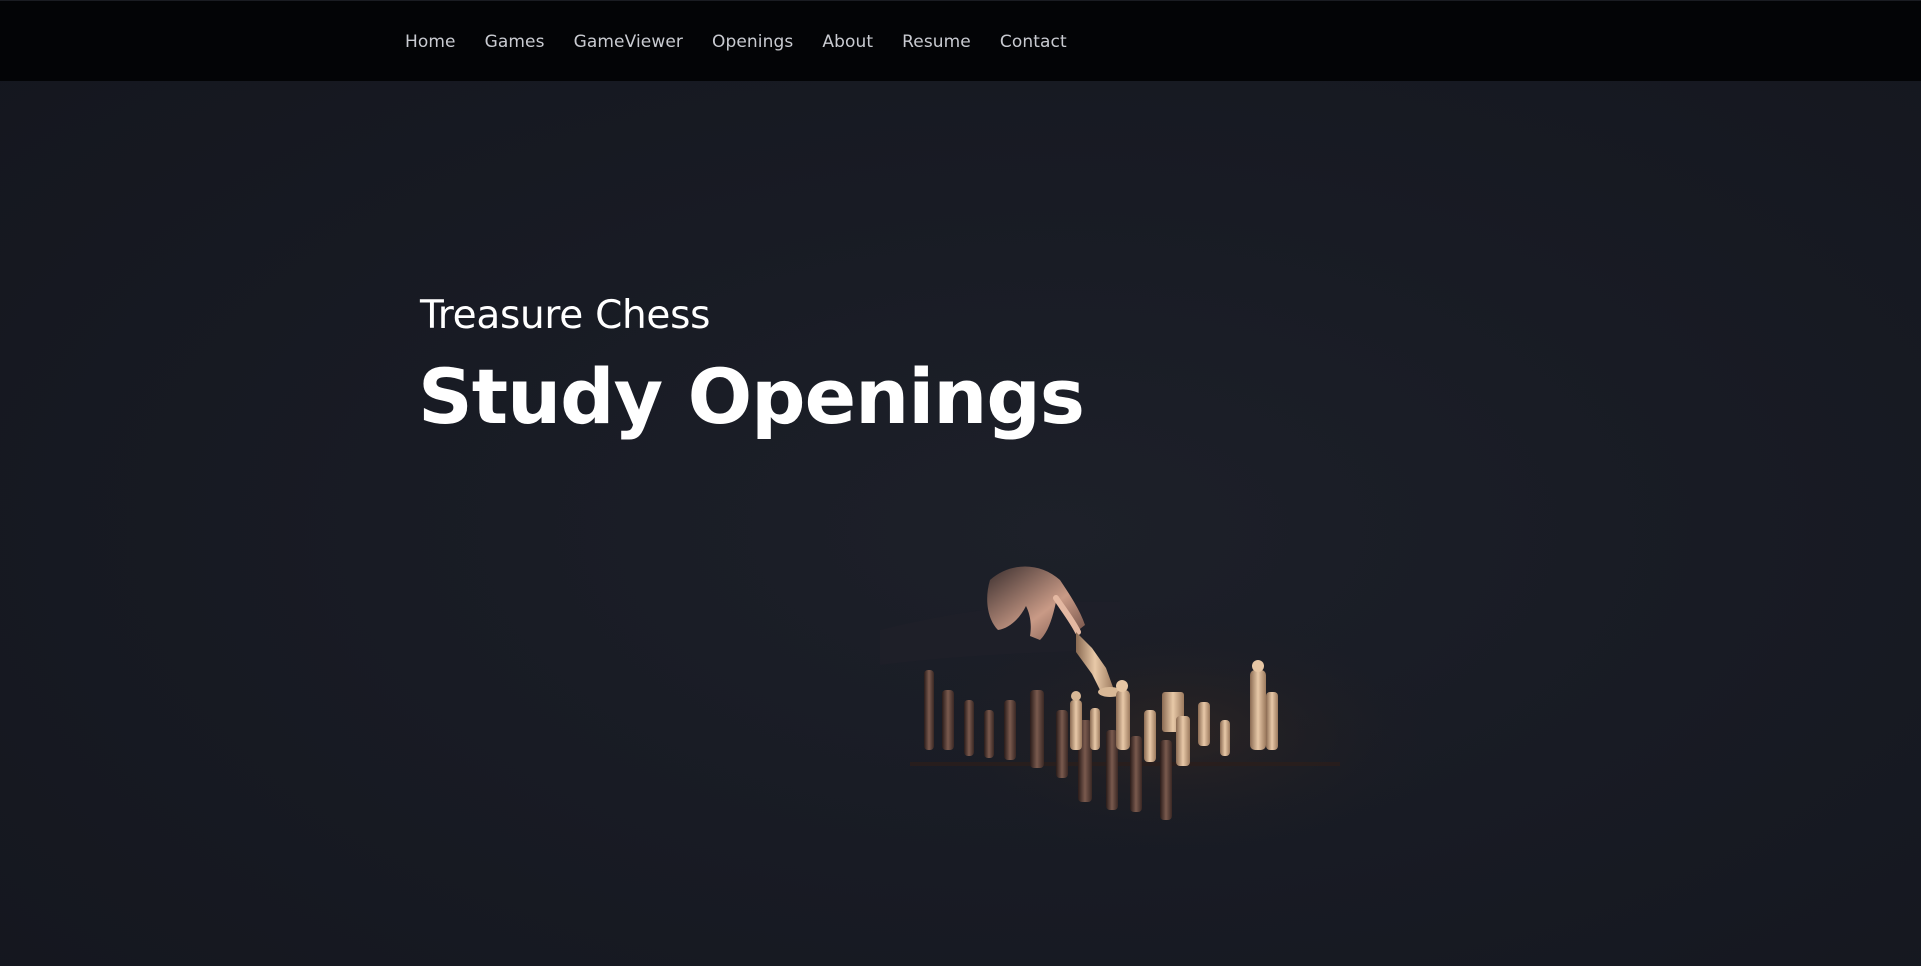  I want to click on nav-link-openings: Openings, so click(752, 42).